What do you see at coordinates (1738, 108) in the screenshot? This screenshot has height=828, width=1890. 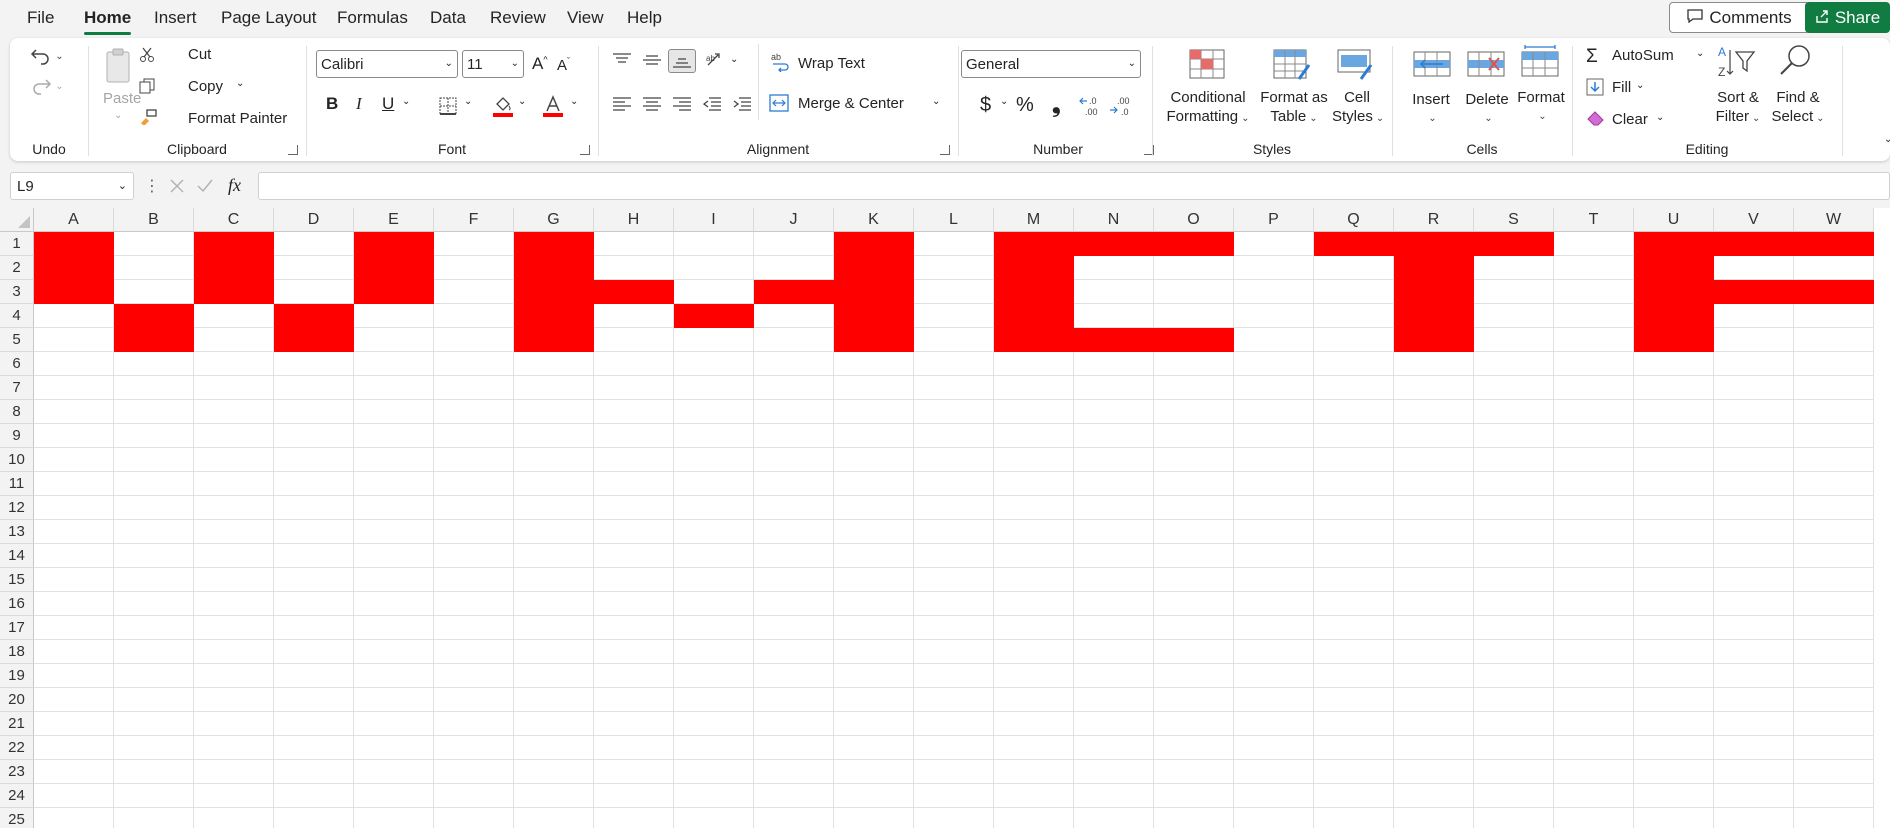 I see `sort-filter-button: Sort & Filter ⌄` at bounding box center [1738, 108].